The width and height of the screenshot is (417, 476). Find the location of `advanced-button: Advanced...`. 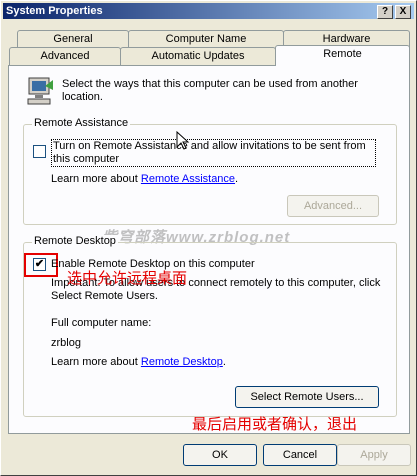

advanced-button: Advanced... is located at coordinates (333, 206).